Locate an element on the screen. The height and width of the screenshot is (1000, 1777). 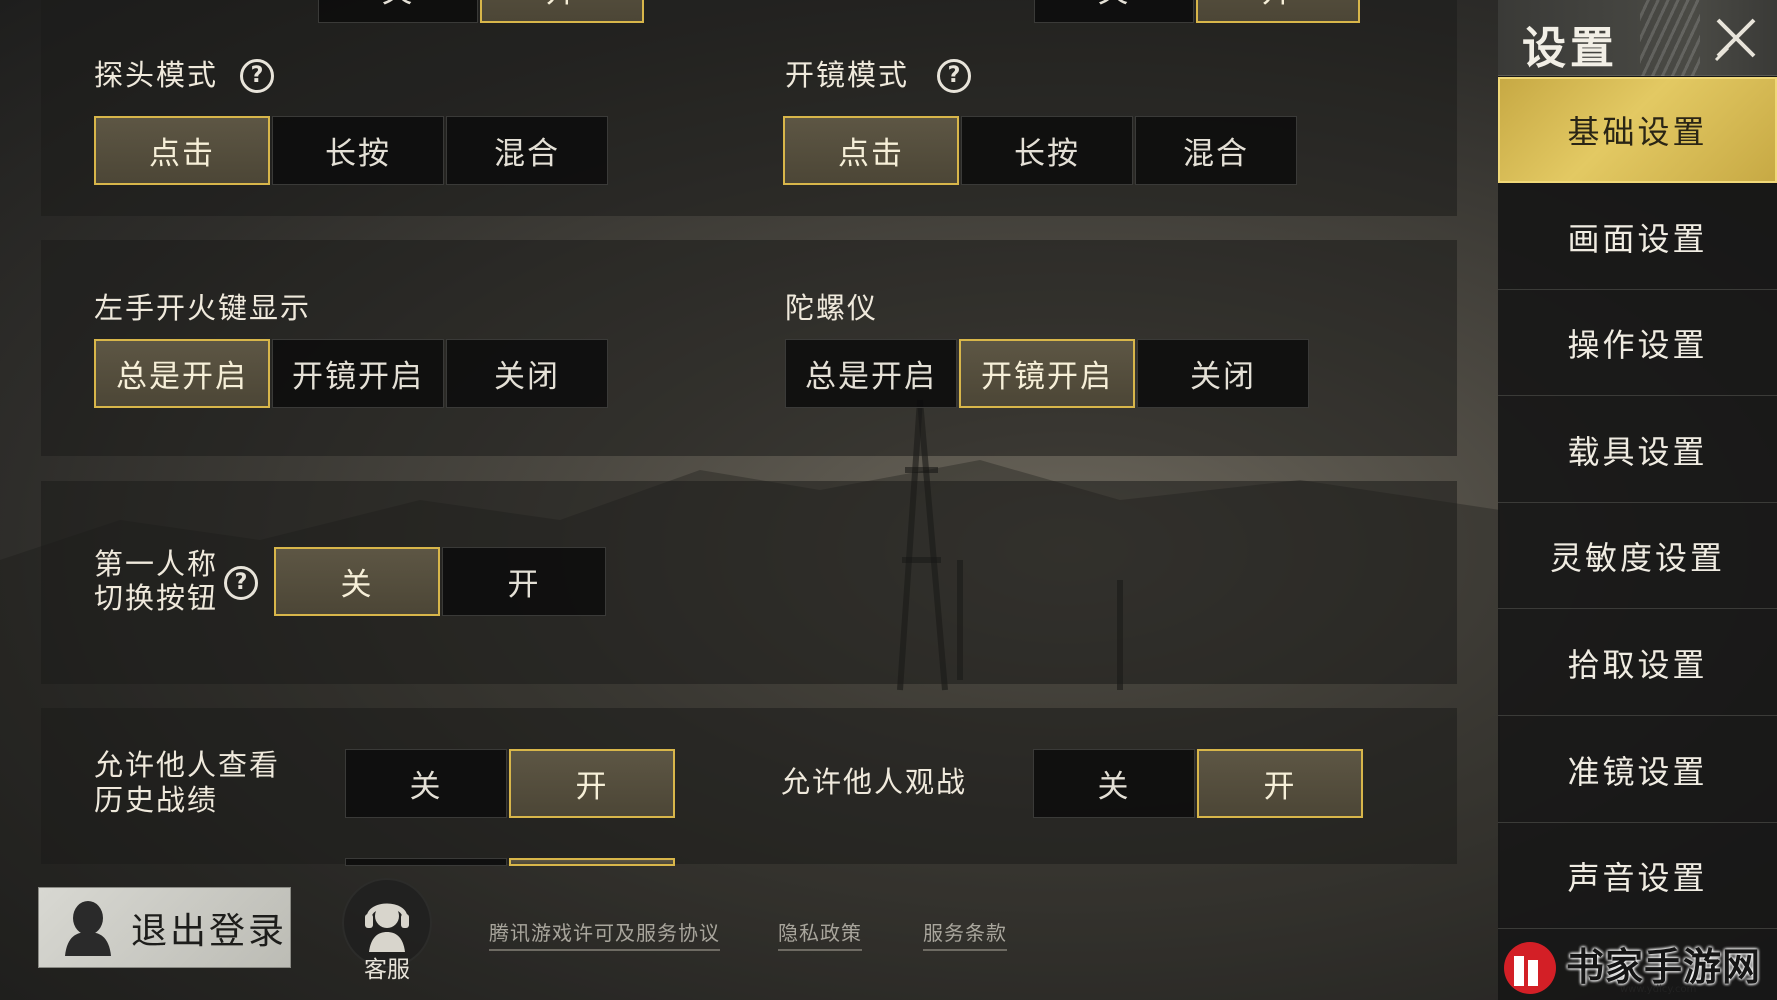
peek-mode-selector: 点击 长按 混合 is located at coordinates (352, 150).